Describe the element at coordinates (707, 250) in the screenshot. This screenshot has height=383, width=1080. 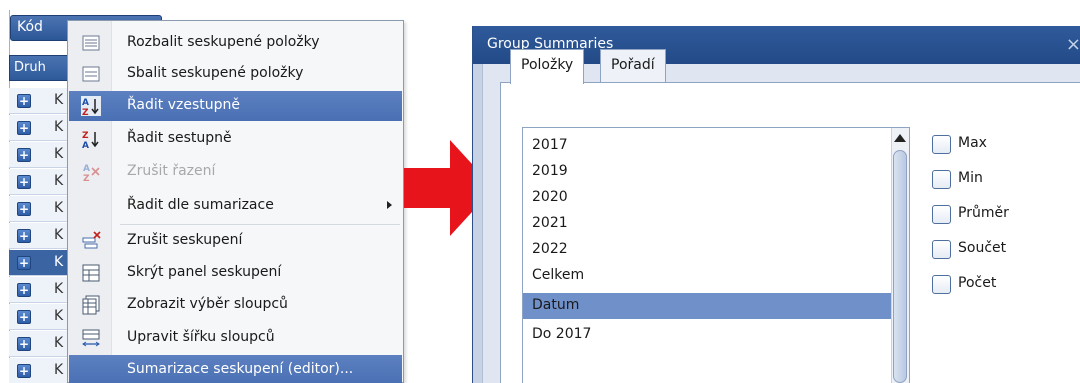
I see `list-item: 2022` at that location.